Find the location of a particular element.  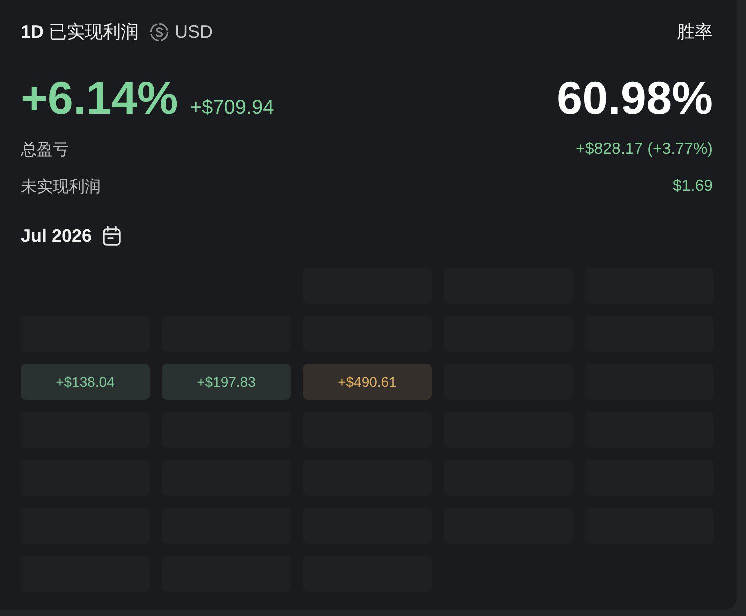

pnl-percent: +6.14% is located at coordinates (99, 98).